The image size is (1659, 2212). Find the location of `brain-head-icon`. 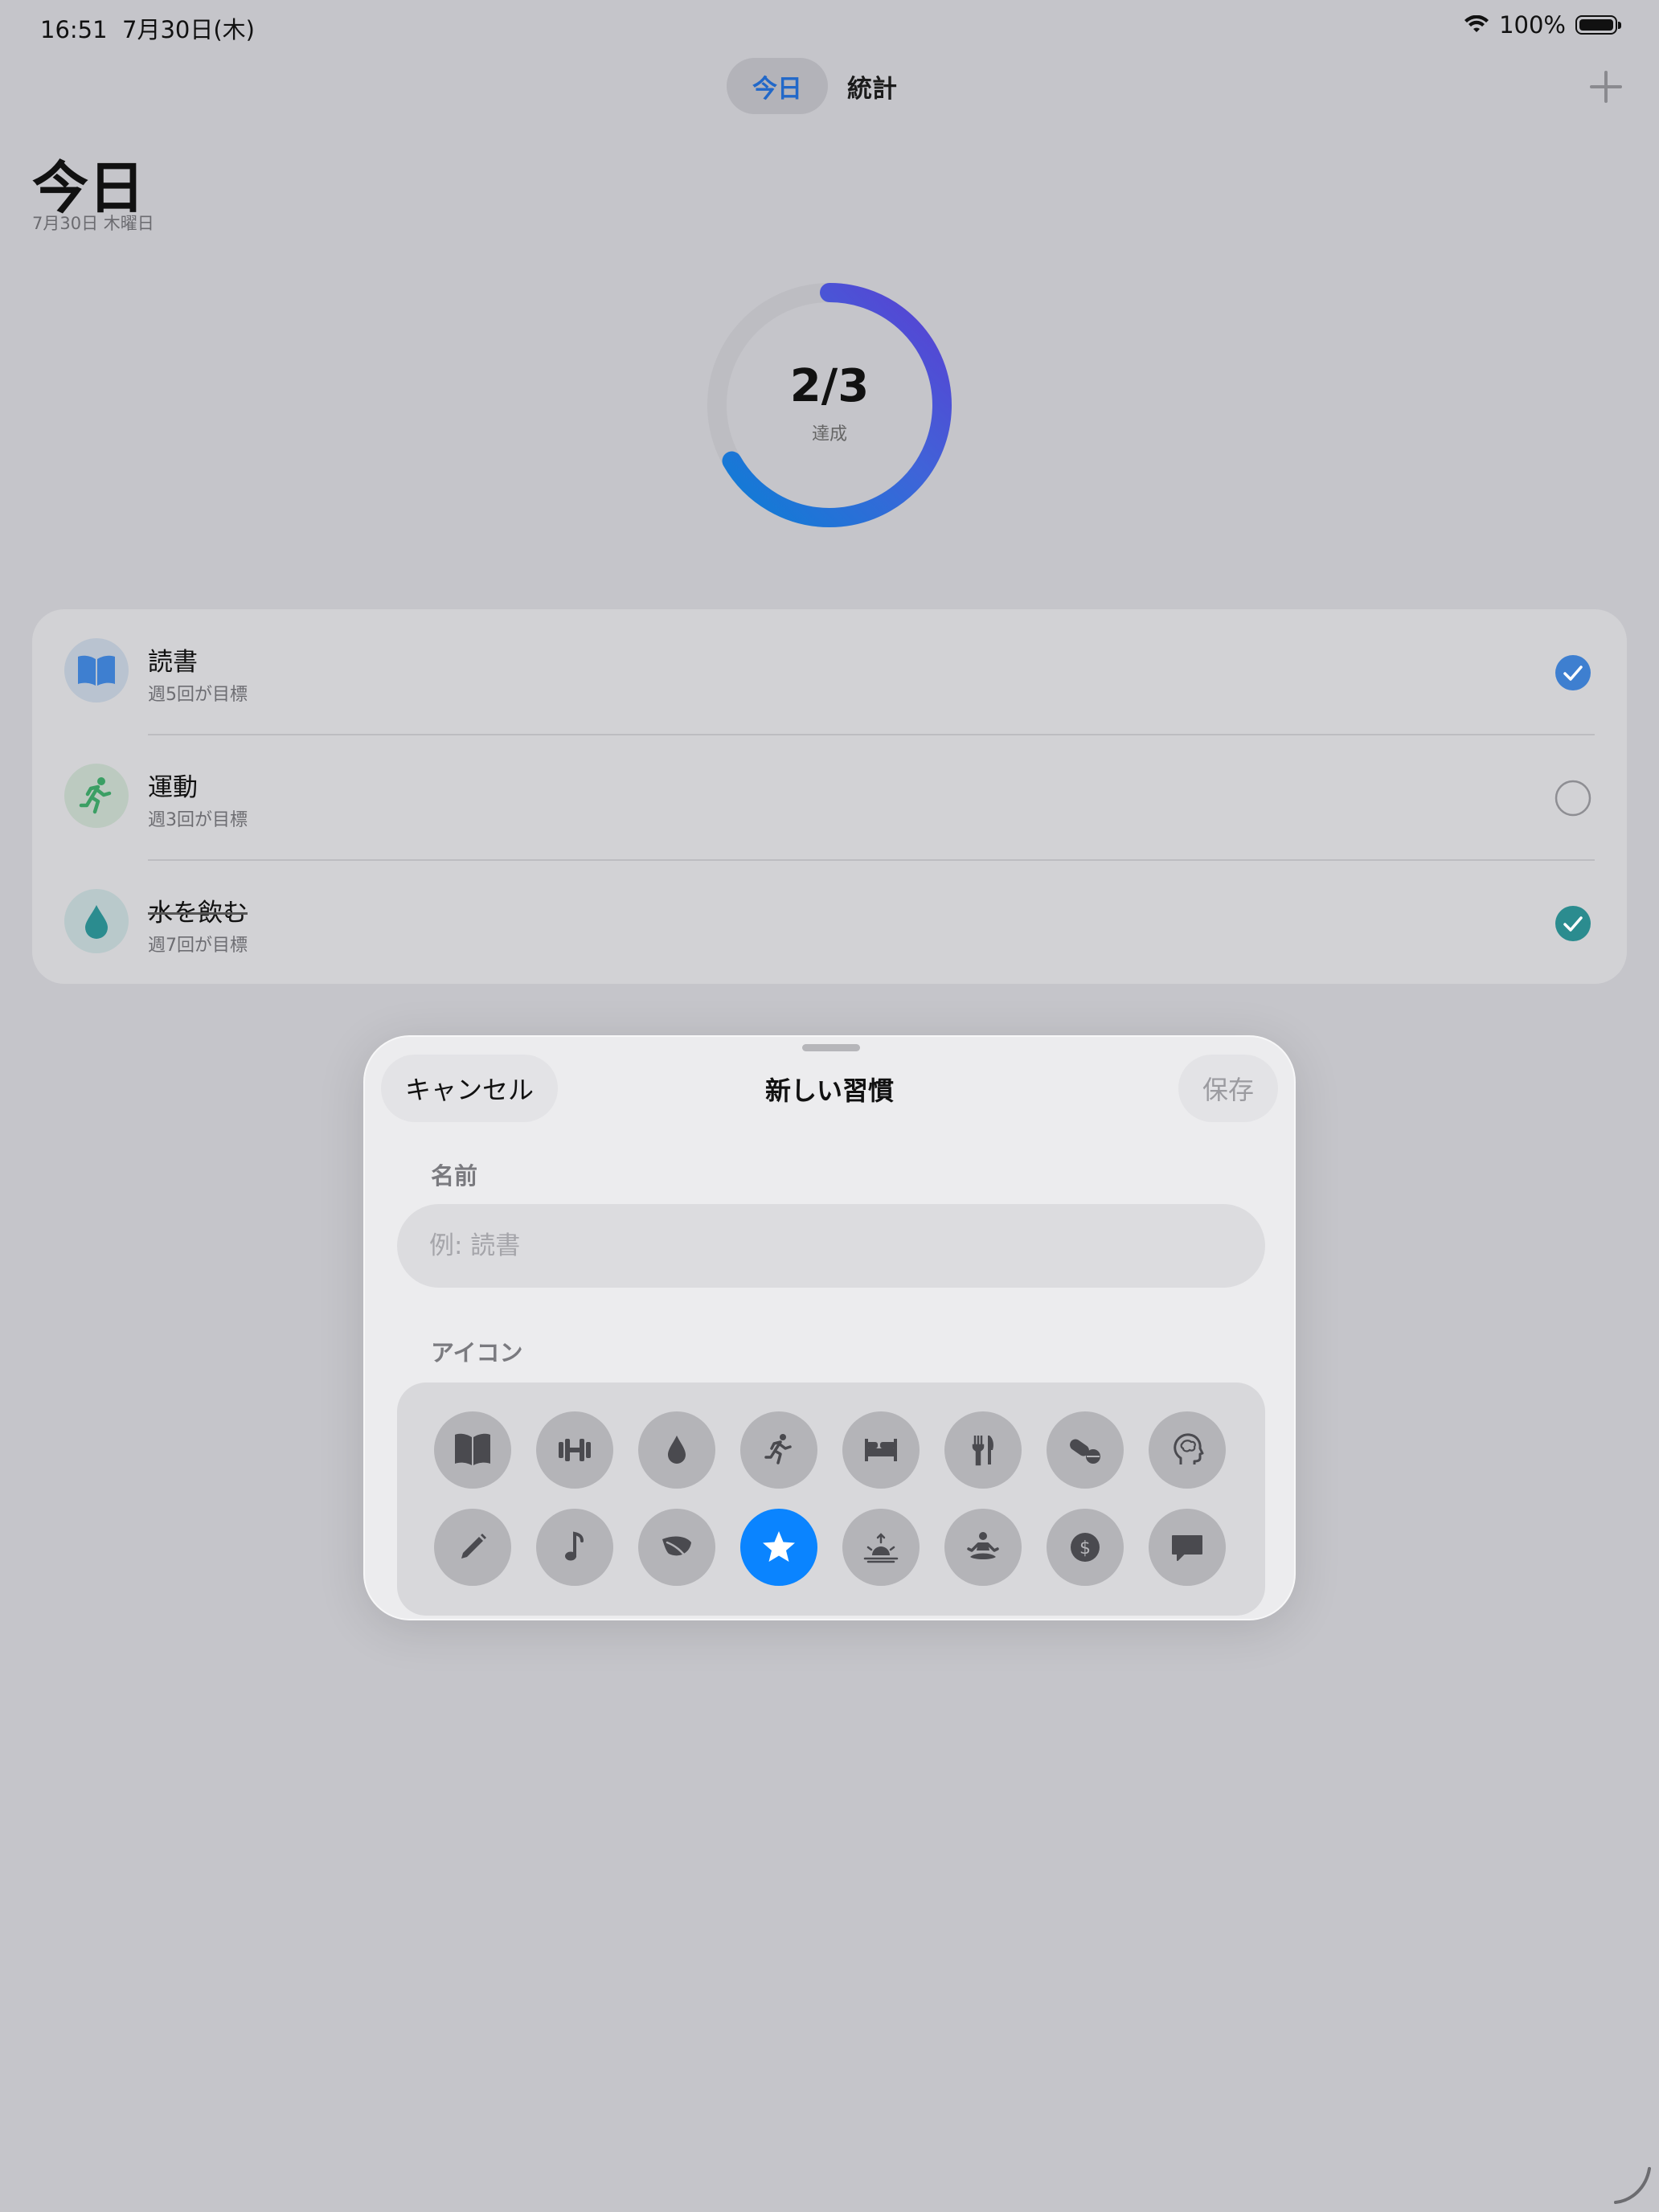

brain-head-icon is located at coordinates (1187, 1450).